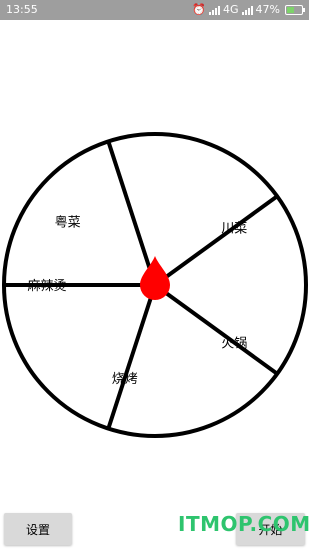 The image size is (320, 550). I want to click on watermark-logo: ITMOP.COM, so click(244, 524).